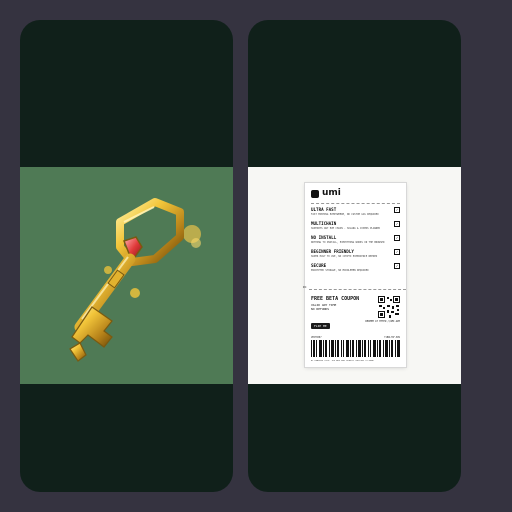  Describe the element at coordinates (305, 287) in the screenshot. I see `scissors-icon: ✂` at that location.